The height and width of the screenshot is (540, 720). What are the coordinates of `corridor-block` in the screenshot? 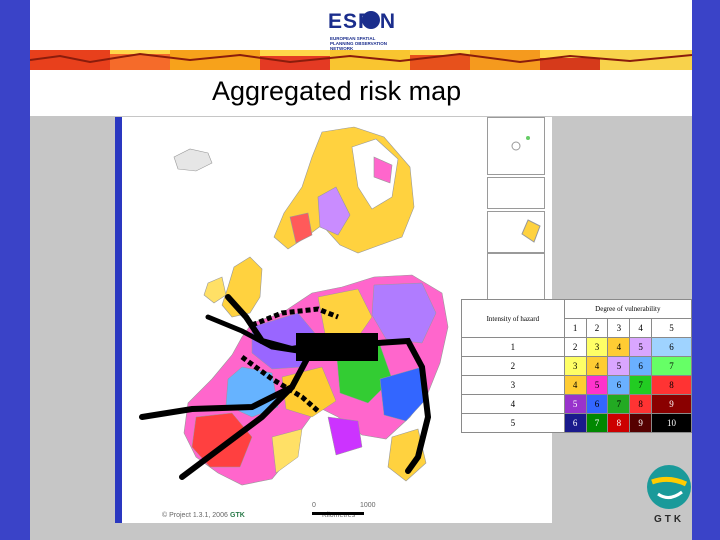 It's located at (337, 347).